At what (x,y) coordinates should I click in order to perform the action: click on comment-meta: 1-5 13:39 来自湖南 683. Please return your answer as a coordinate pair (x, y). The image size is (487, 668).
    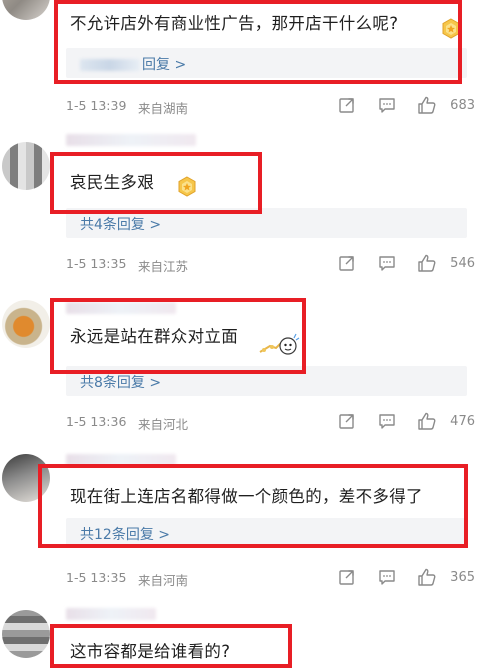
    Looking at the image, I should click on (270, 106).